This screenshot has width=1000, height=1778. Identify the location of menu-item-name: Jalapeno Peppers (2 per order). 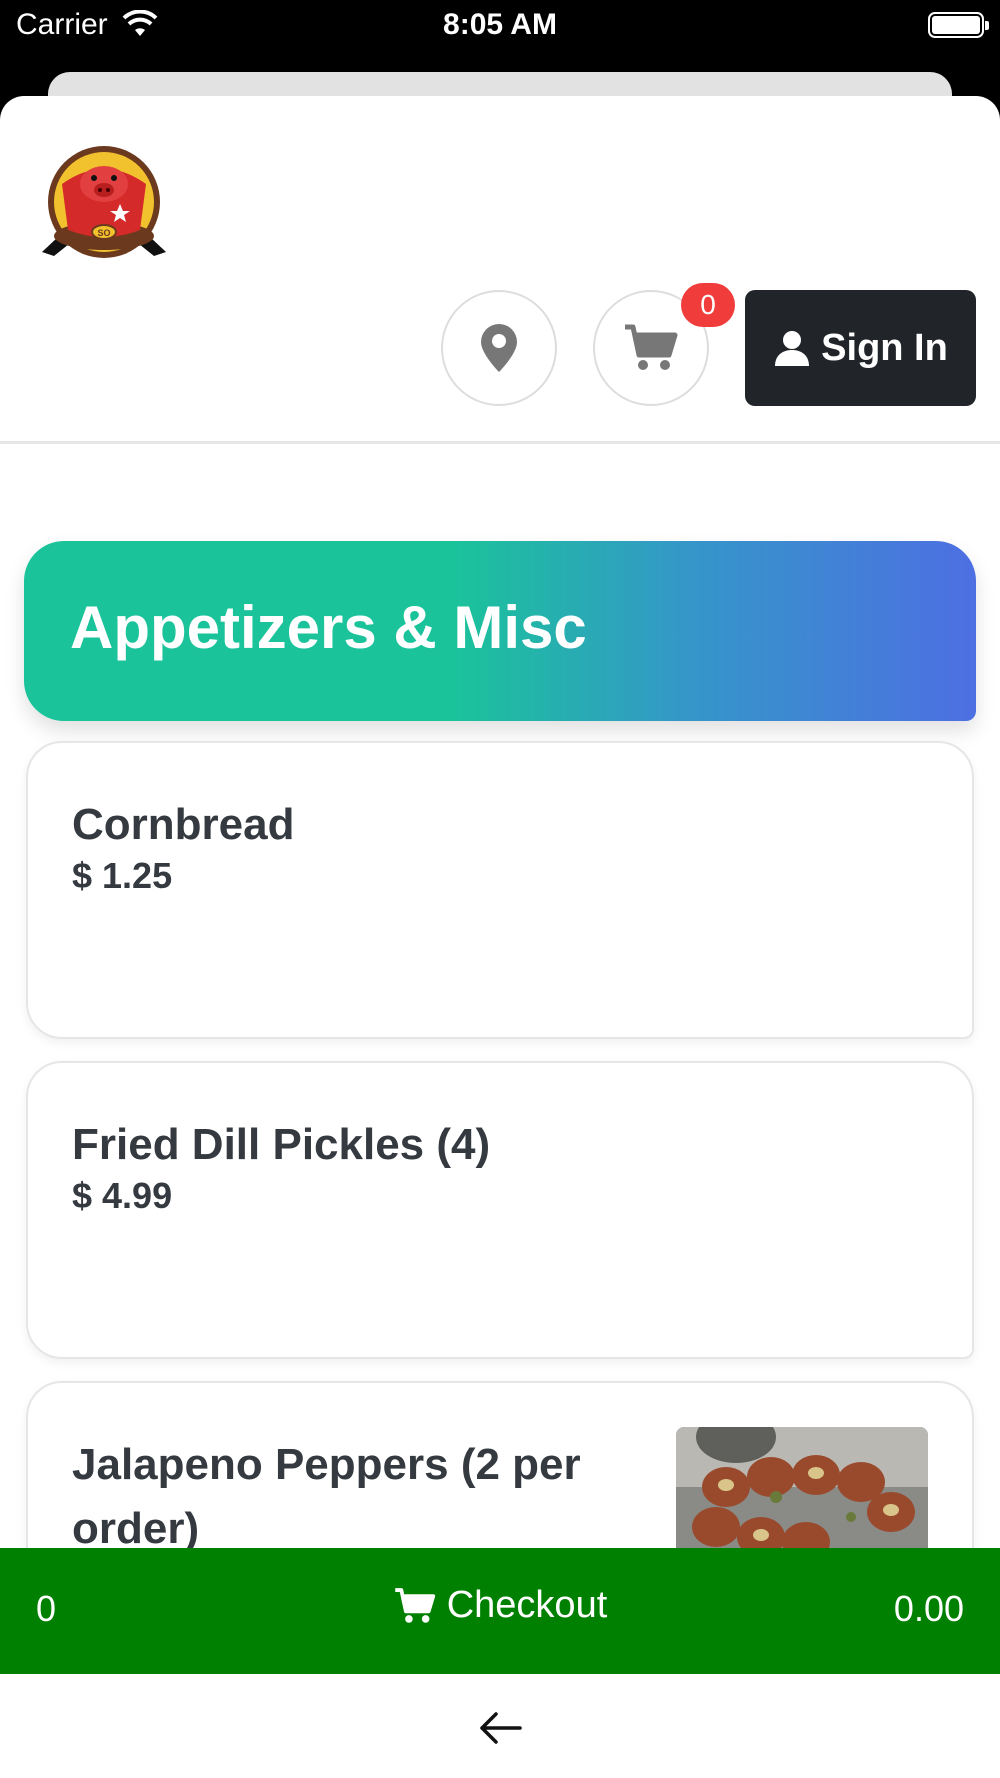
(326, 1496).